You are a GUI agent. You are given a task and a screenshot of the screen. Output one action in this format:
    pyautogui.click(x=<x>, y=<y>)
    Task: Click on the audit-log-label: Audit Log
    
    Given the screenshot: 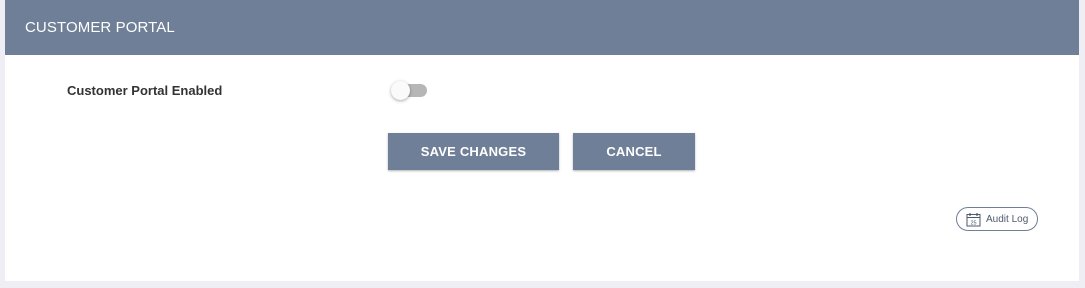 What is the action you would take?
    pyautogui.click(x=1007, y=219)
    